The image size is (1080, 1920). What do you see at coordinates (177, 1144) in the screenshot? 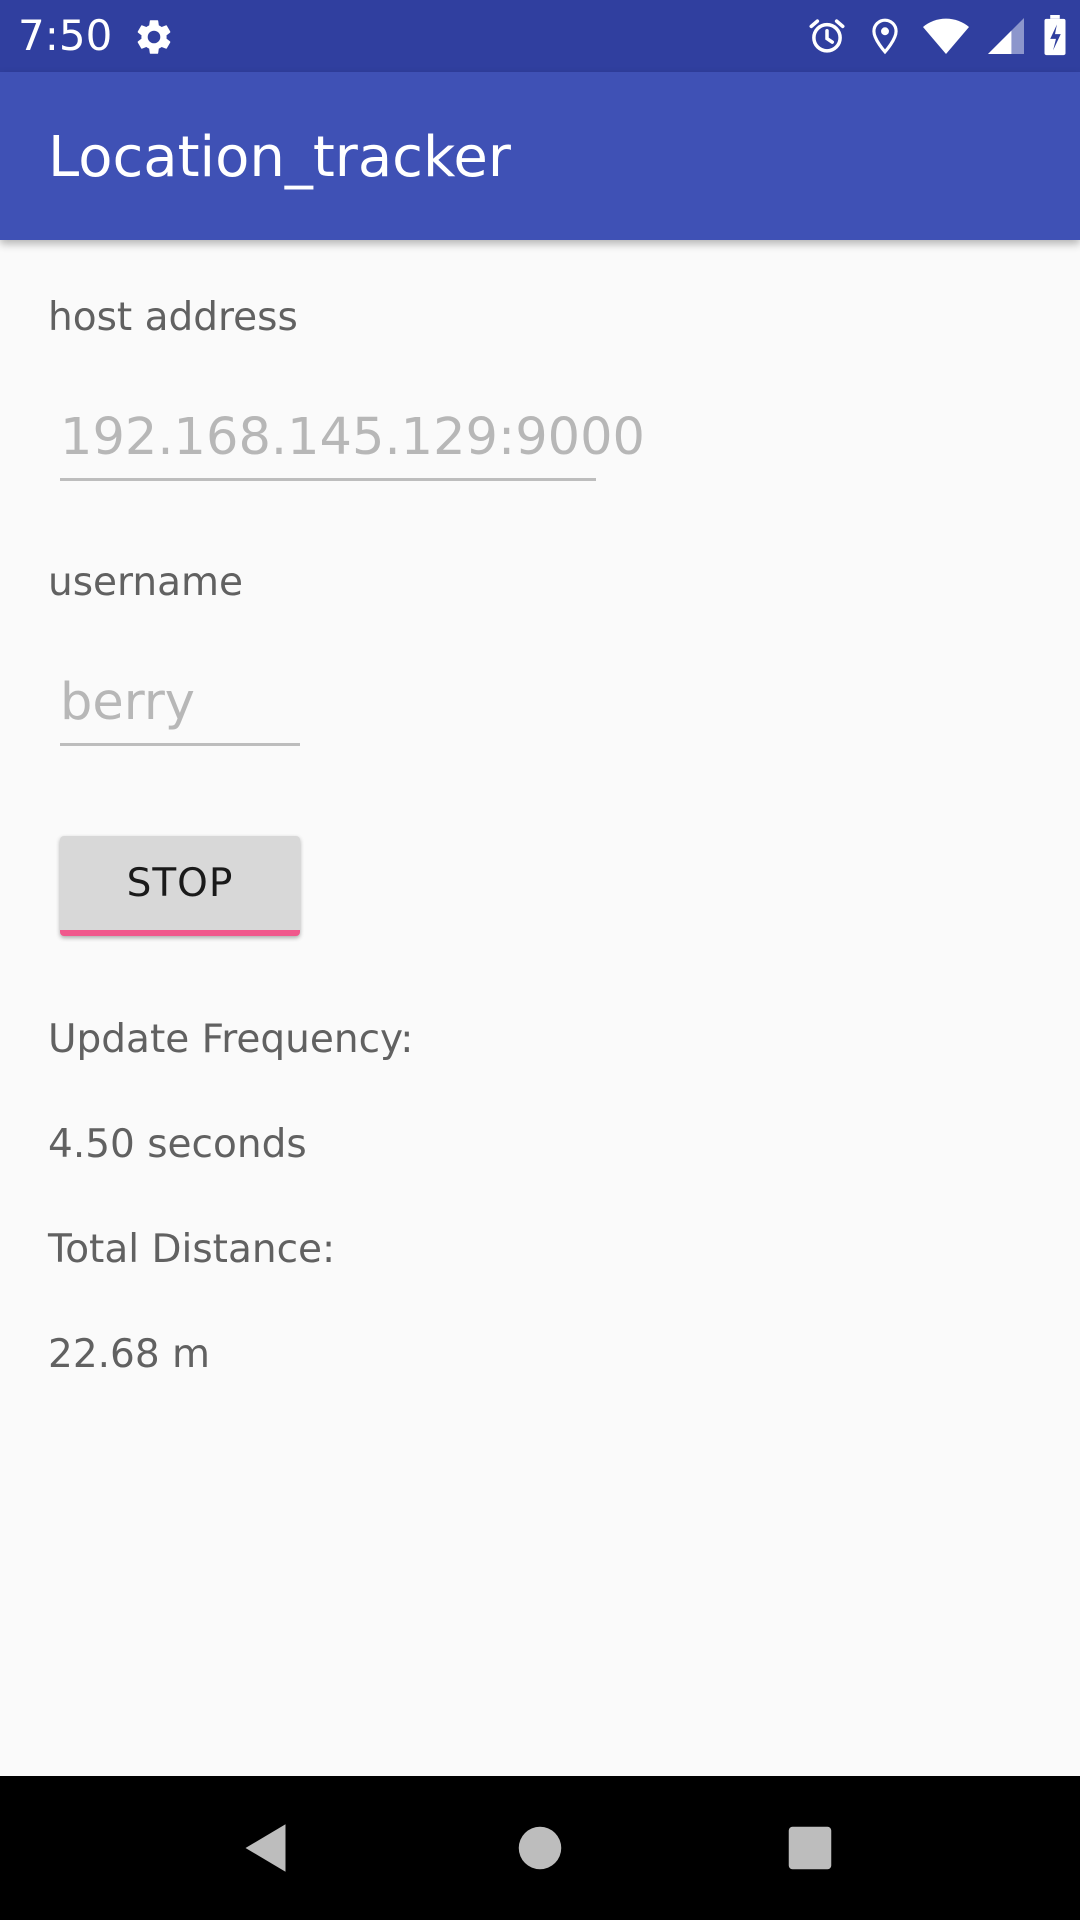
I see `update-frequency-value: 4.50 seconds` at bounding box center [177, 1144].